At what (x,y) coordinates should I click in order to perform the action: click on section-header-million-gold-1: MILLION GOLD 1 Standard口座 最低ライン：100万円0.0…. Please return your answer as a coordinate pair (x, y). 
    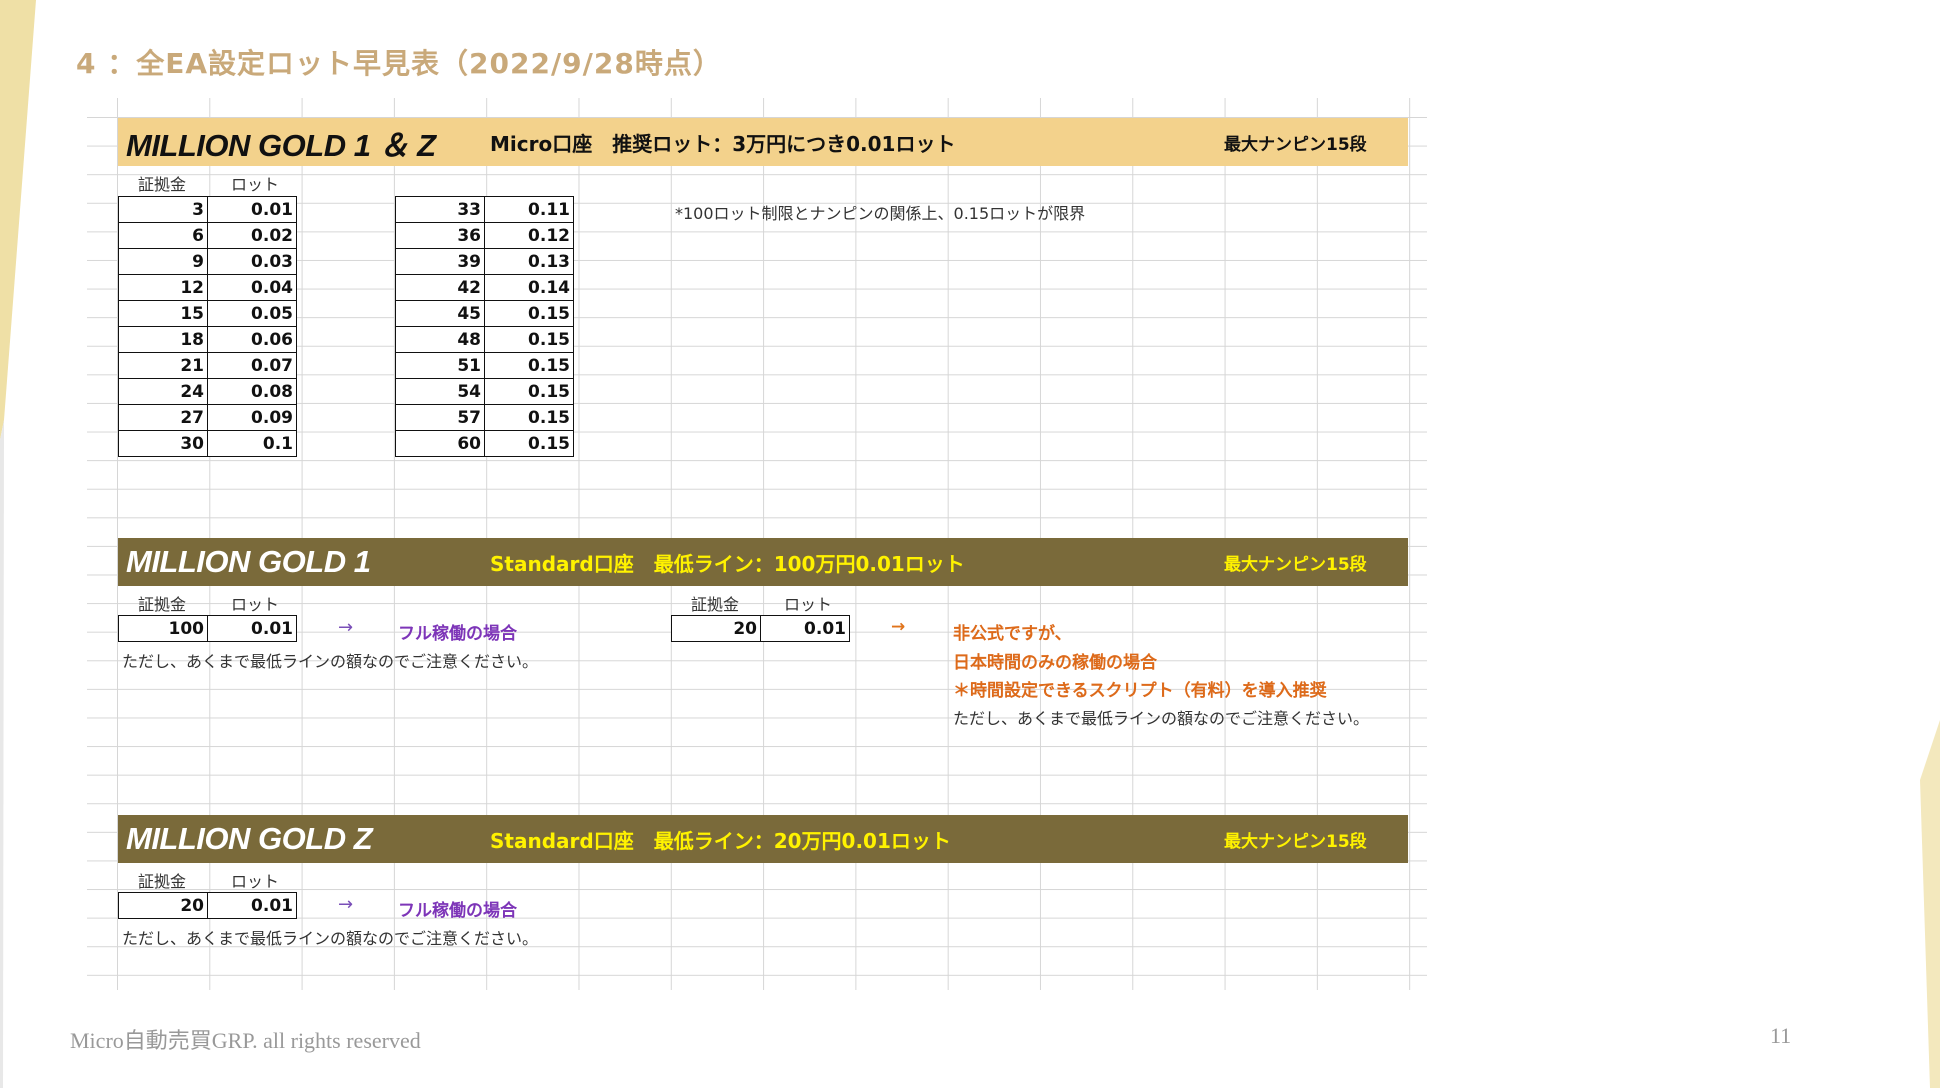
    Looking at the image, I should click on (763, 562).